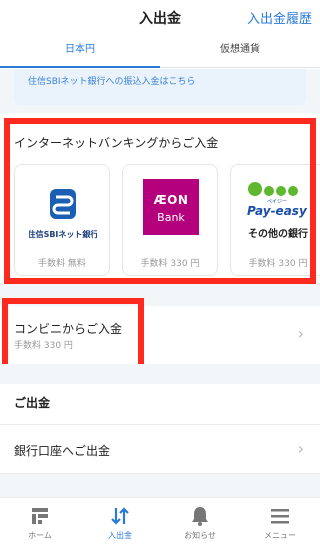 The height and width of the screenshot is (549, 320). What do you see at coordinates (160, 17) in the screenshot?
I see `header: 入出金 入出金履歴` at bounding box center [160, 17].